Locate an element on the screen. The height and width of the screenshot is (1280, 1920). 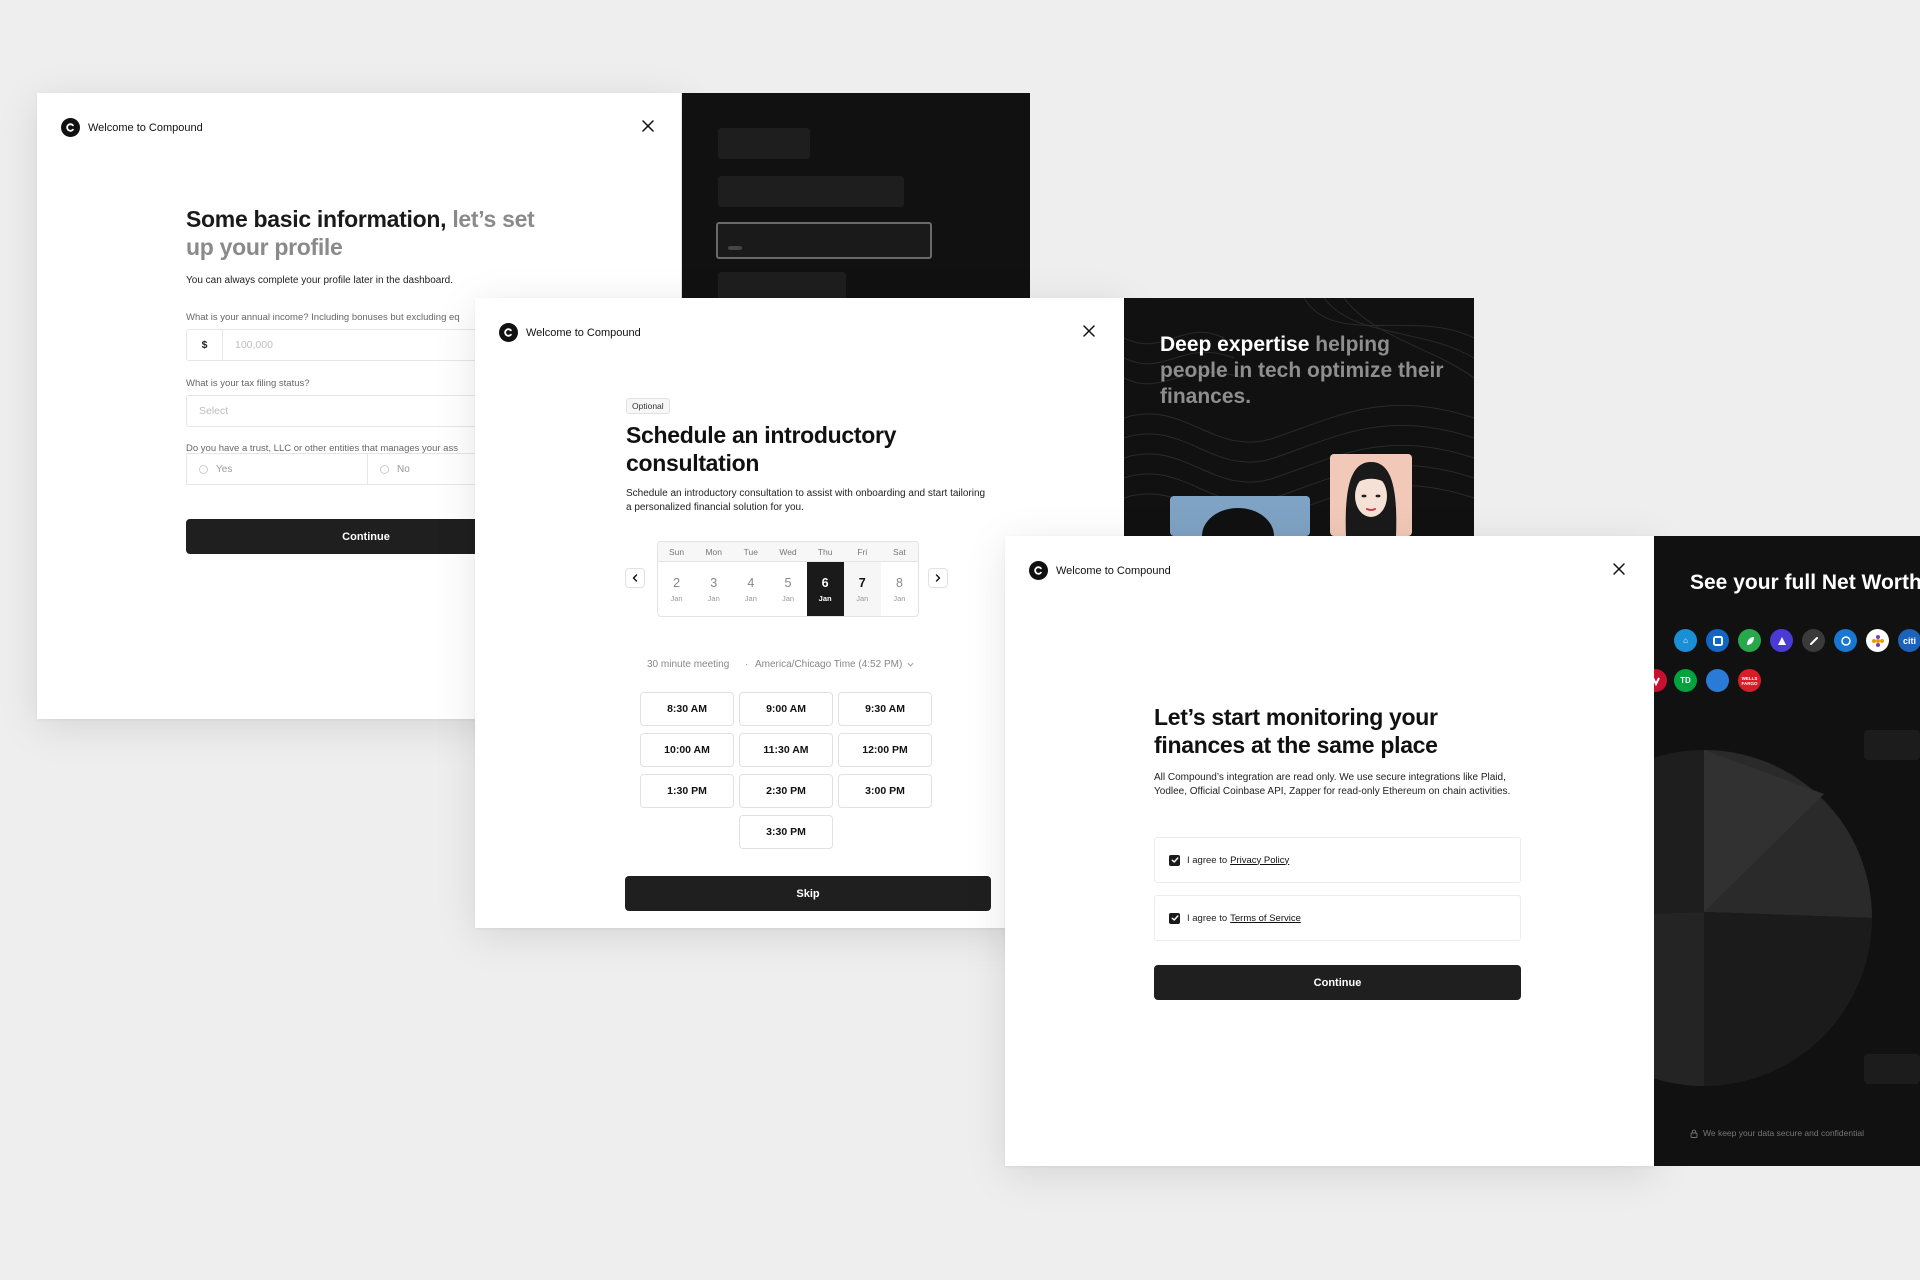
timezone-label: America/Chicago Time (4:52 PM) is located at coordinates (829, 664).